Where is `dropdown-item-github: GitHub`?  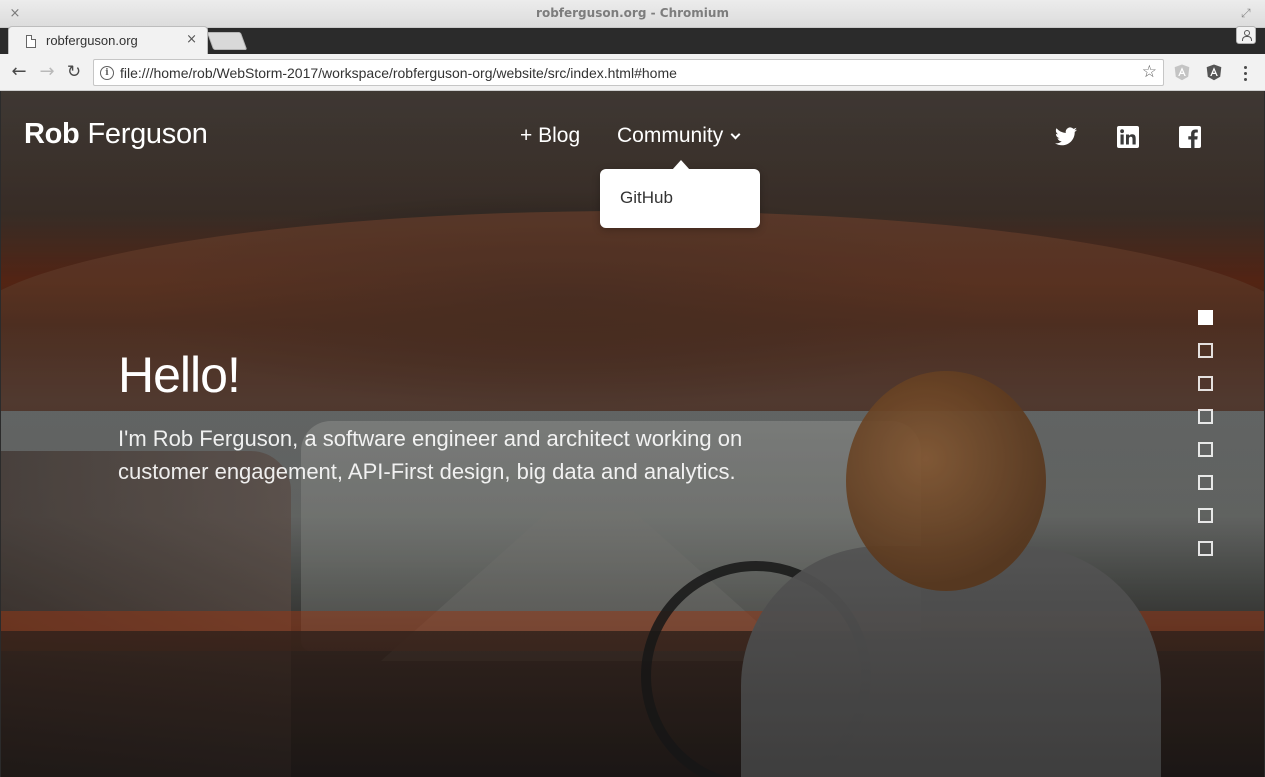 dropdown-item-github: GitHub is located at coordinates (646, 198).